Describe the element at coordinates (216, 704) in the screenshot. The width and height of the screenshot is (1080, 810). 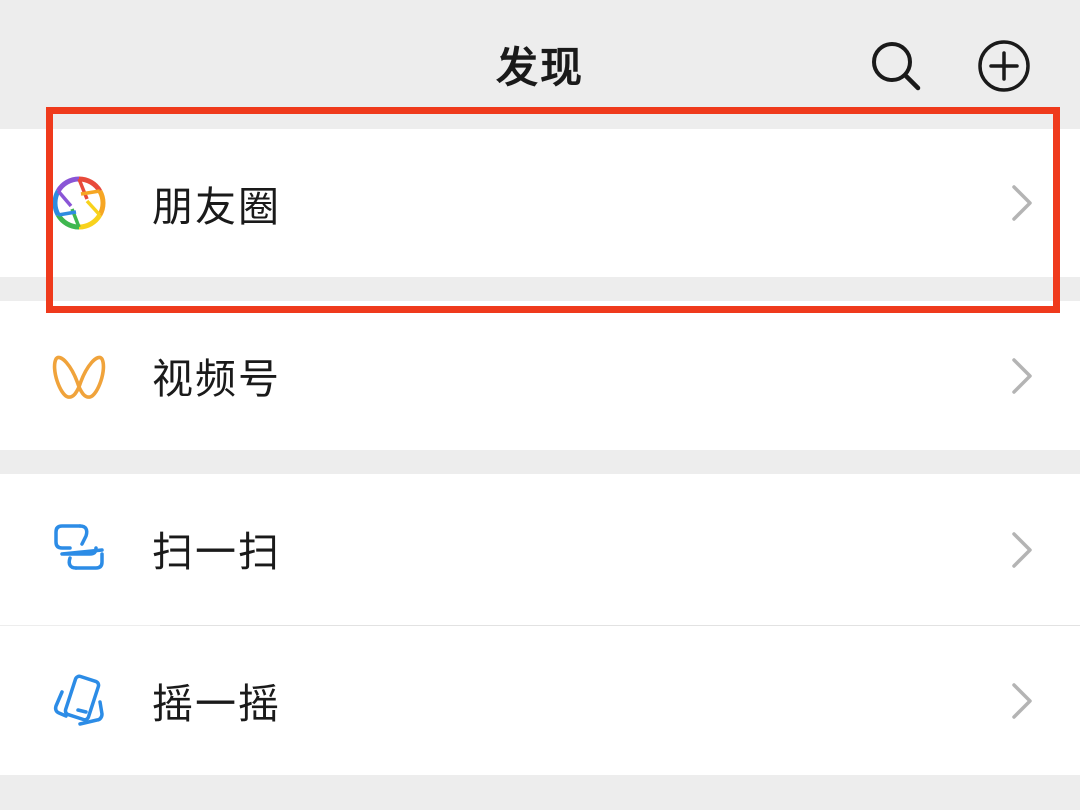
I see `menu-item-label: 摇一摇` at that location.